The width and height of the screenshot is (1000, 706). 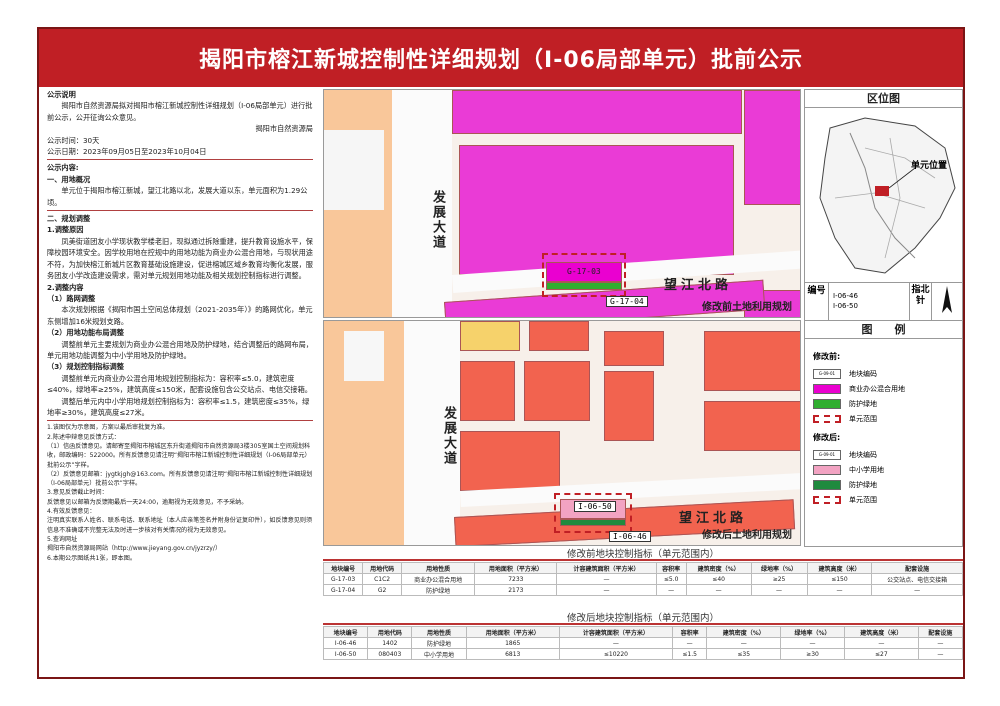 I want to click on location-map: 单元位置, so click(x=883, y=195).